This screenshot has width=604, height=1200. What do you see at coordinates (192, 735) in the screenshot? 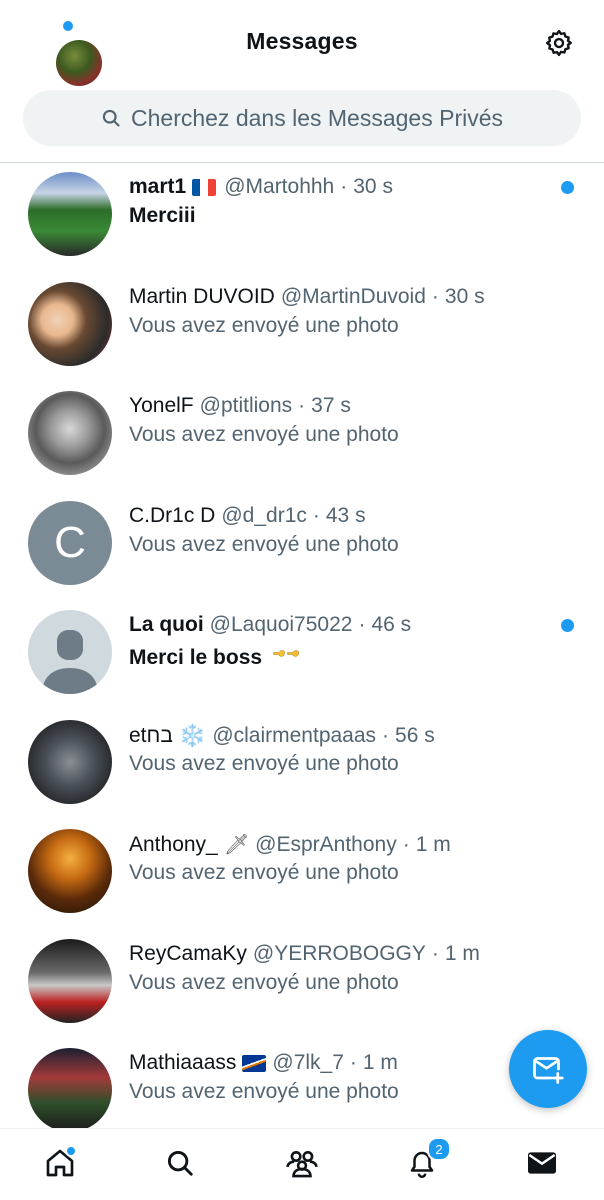
I see `snowflake-icon: ❄️` at bounding box center [192, 735].